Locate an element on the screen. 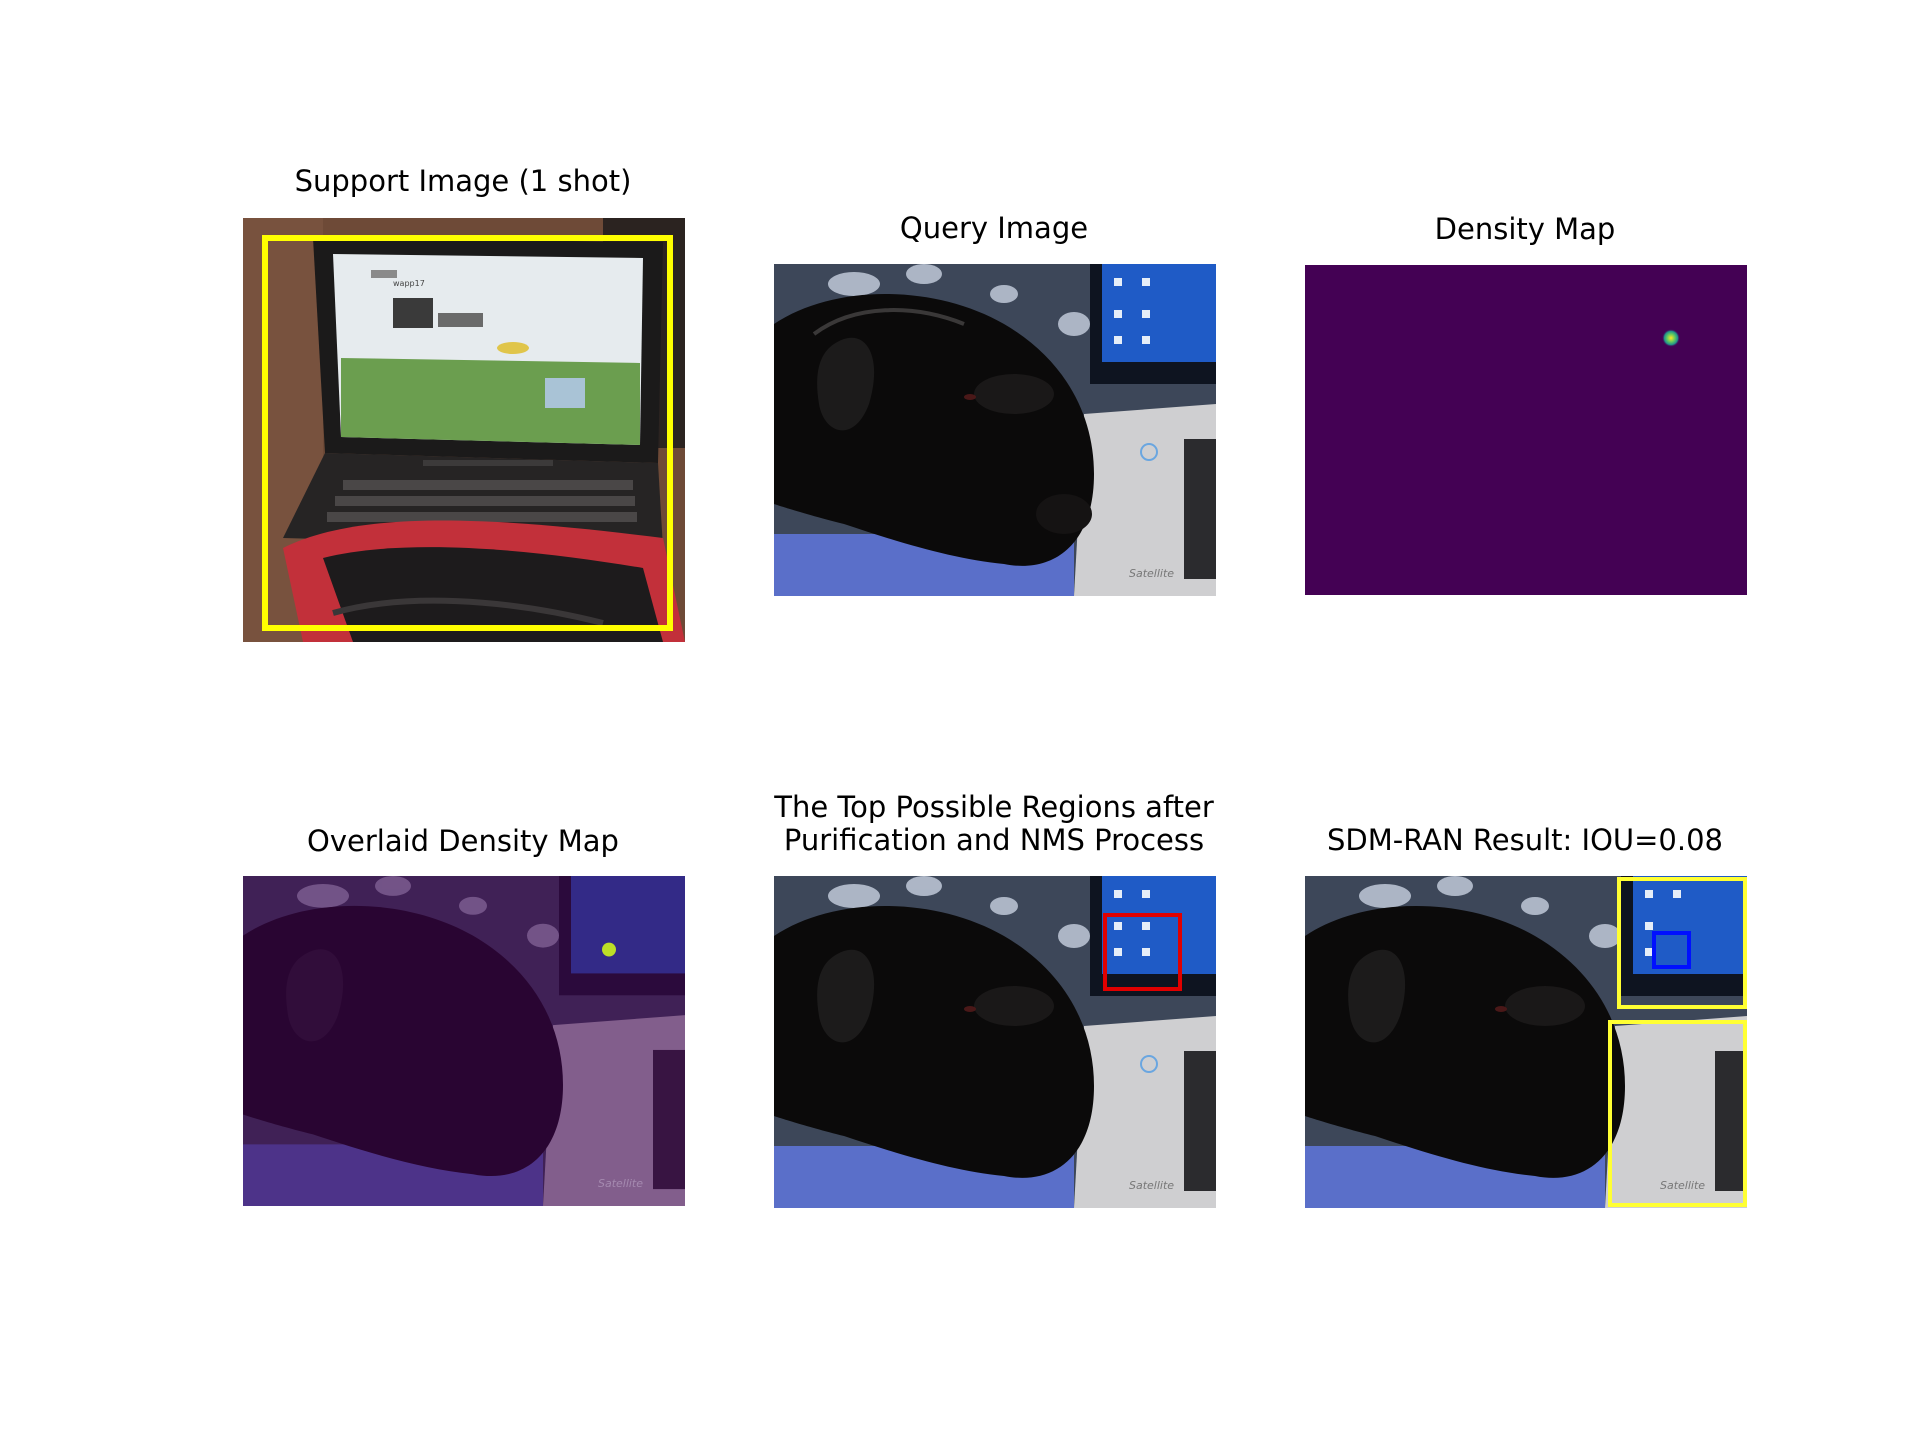  device-label-regions: Satellite is located at coordinates (1151, 1185).